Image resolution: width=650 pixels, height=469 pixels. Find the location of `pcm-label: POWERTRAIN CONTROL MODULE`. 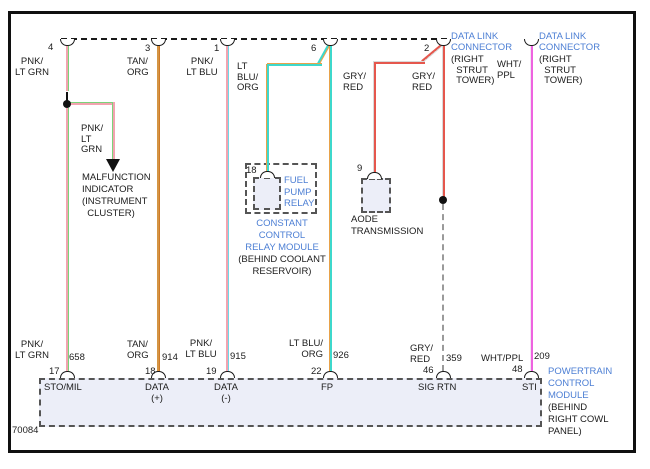

pcm-label: POWERTRAIN CONTROL MODULE is located at coordinates (580, 383).